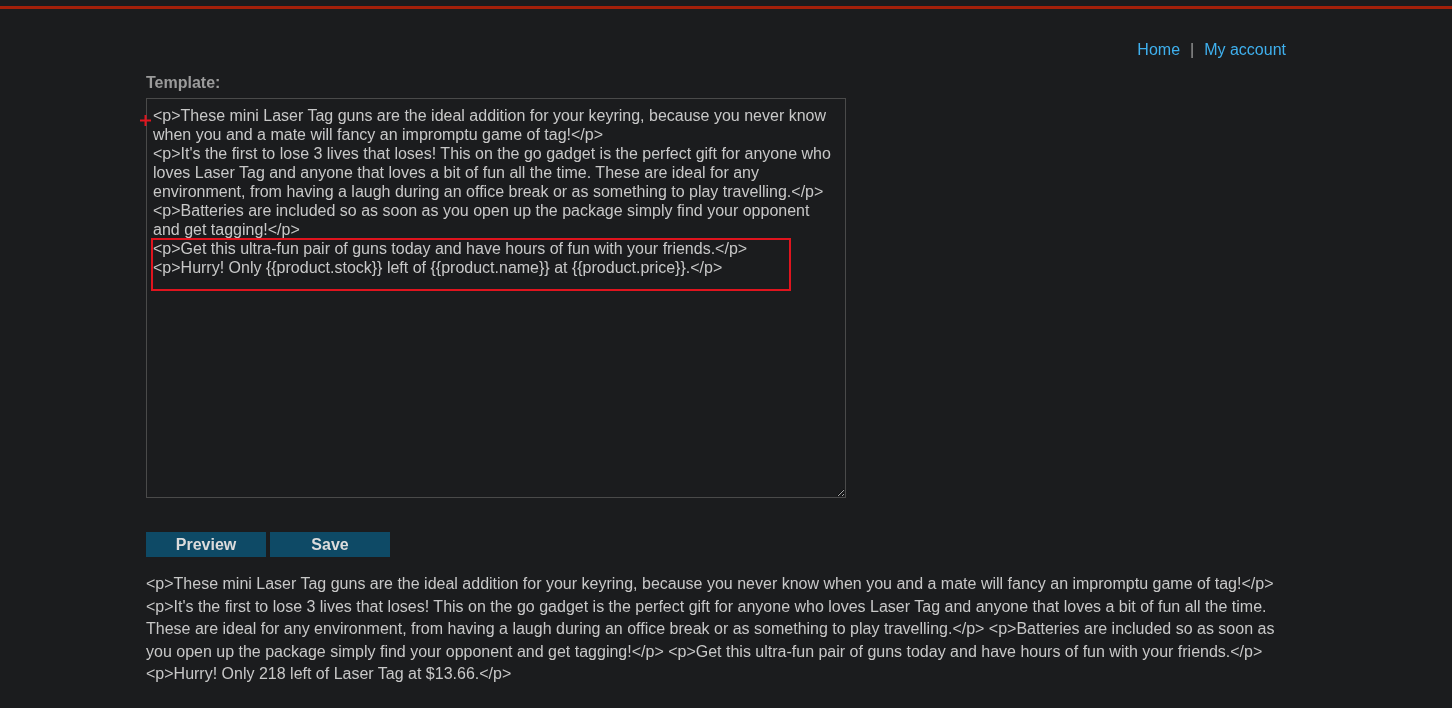 The image size is (1452, 708). What do you see at coordinates (206, 544) in the screenshot?
I see `preview-button: Preview` at bounding box center [206, 544].